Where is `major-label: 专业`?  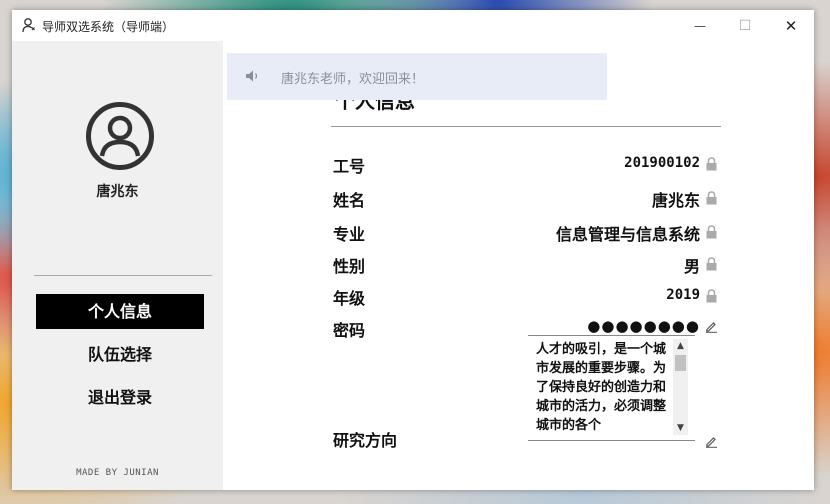 major-label: 专业 is located at coordinates (349, 234).